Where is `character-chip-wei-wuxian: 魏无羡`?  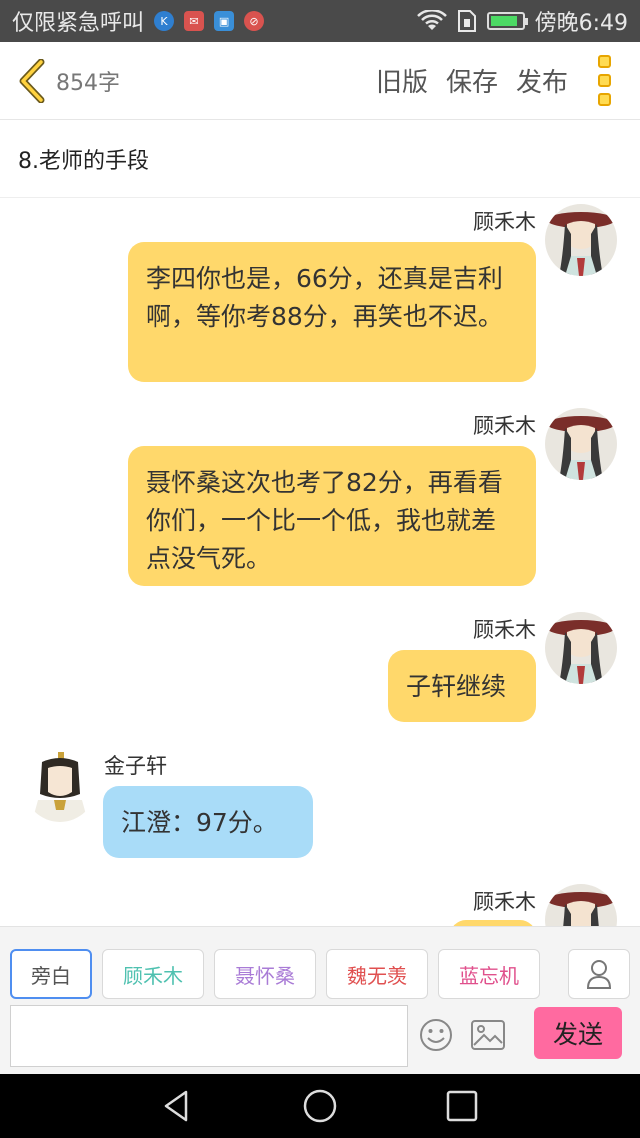 character-chip-wei-wuxian: 魏无羡 is located at coordinates (377, 974).